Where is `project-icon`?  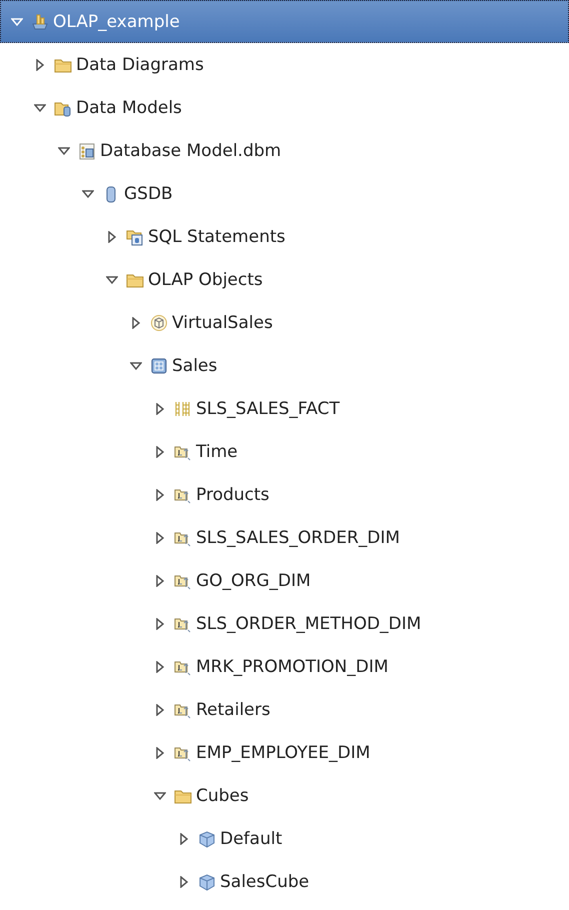 project-icon is located at coordinates (40, 21).